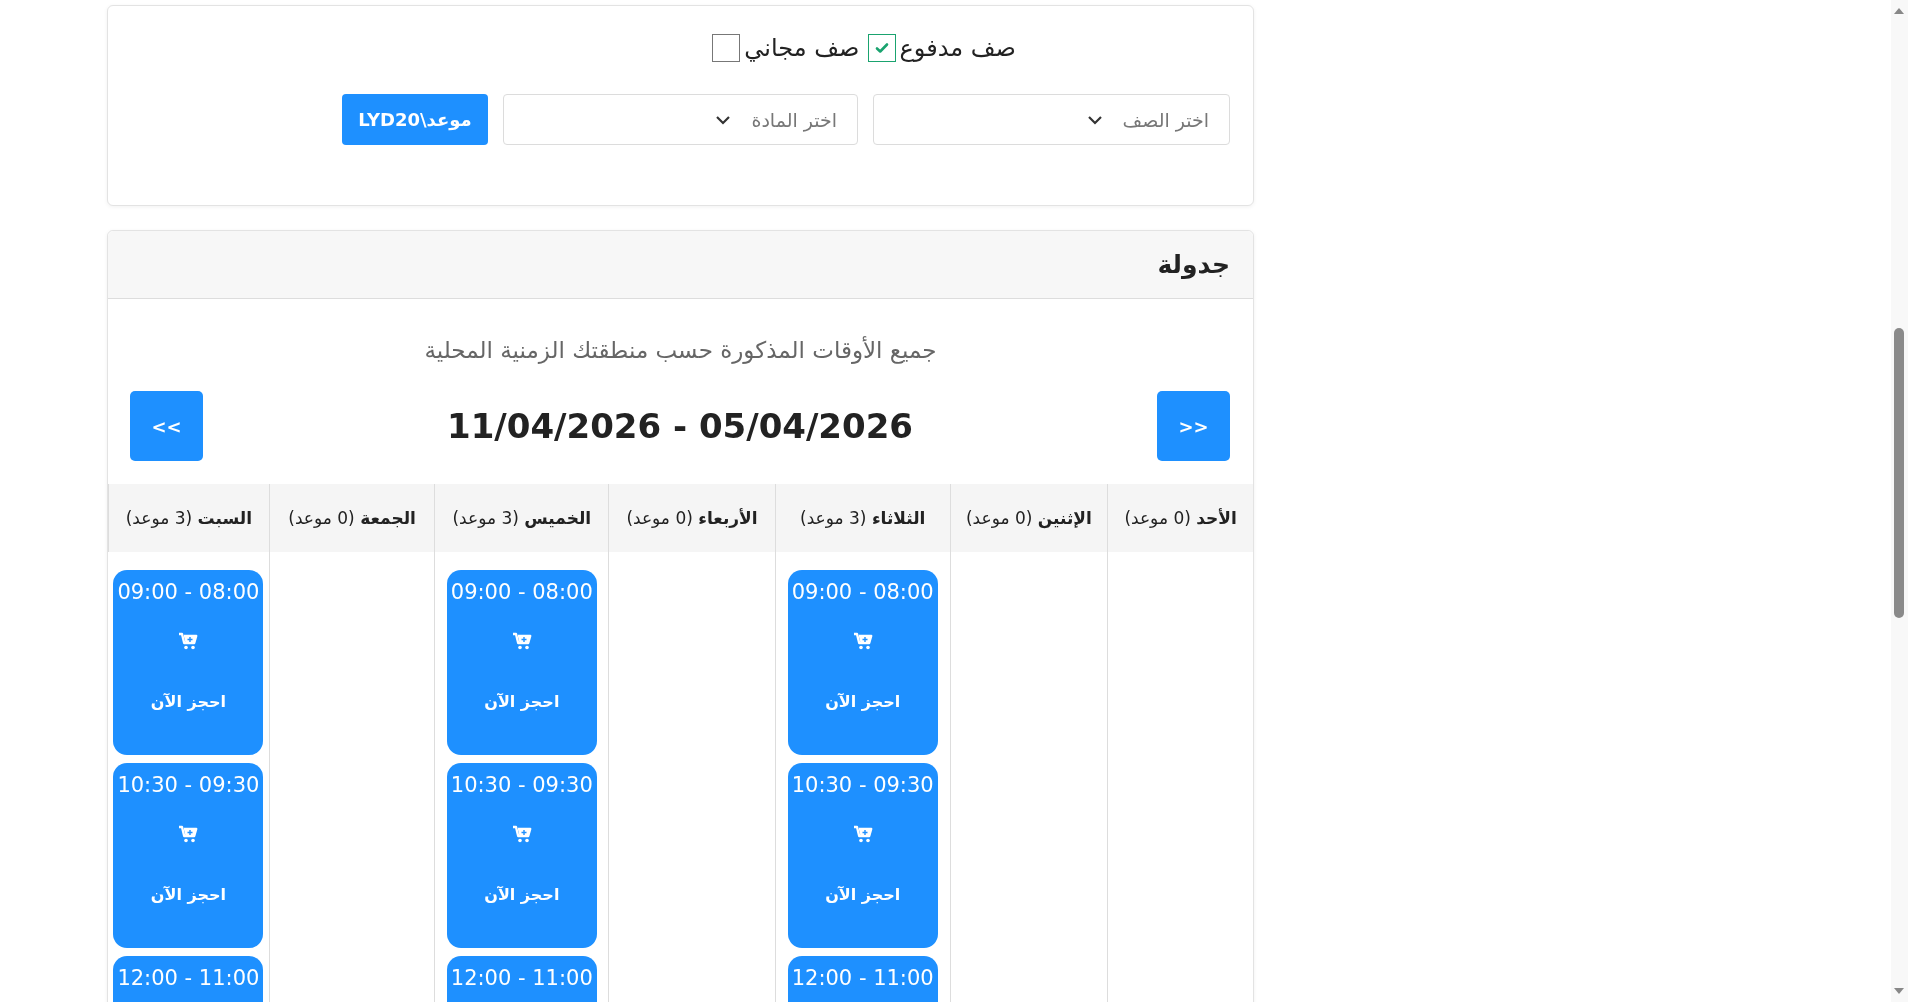 This screenshot has width=1908, height=1002. What do you see at coordinates (1899, 11) in the screenshot?
I see `arrow-up-icon` at bounding box center [1899, 11].